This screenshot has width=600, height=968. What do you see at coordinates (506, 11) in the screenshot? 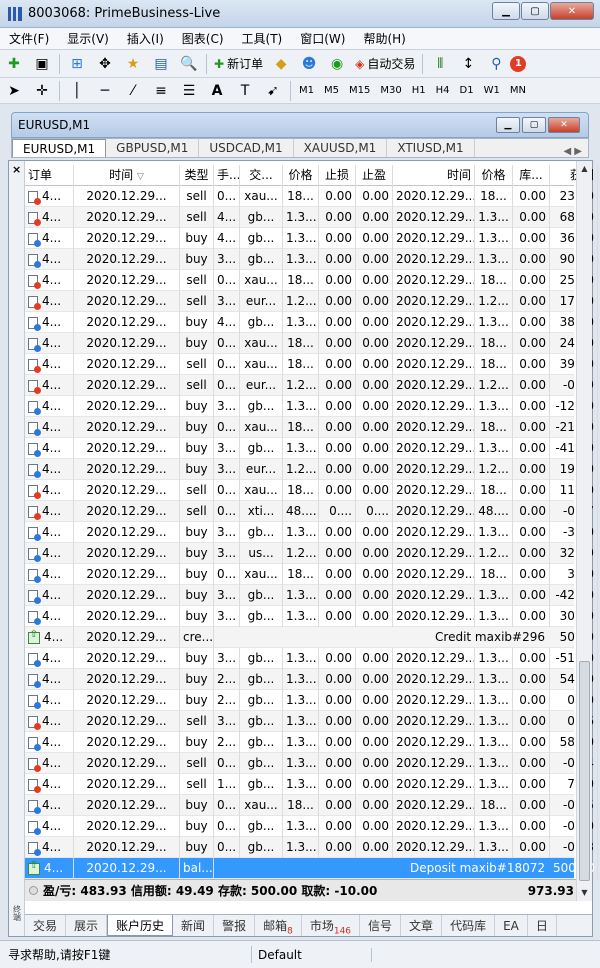
I see `minimize-button: ▁` at bounding box center [506, 11].